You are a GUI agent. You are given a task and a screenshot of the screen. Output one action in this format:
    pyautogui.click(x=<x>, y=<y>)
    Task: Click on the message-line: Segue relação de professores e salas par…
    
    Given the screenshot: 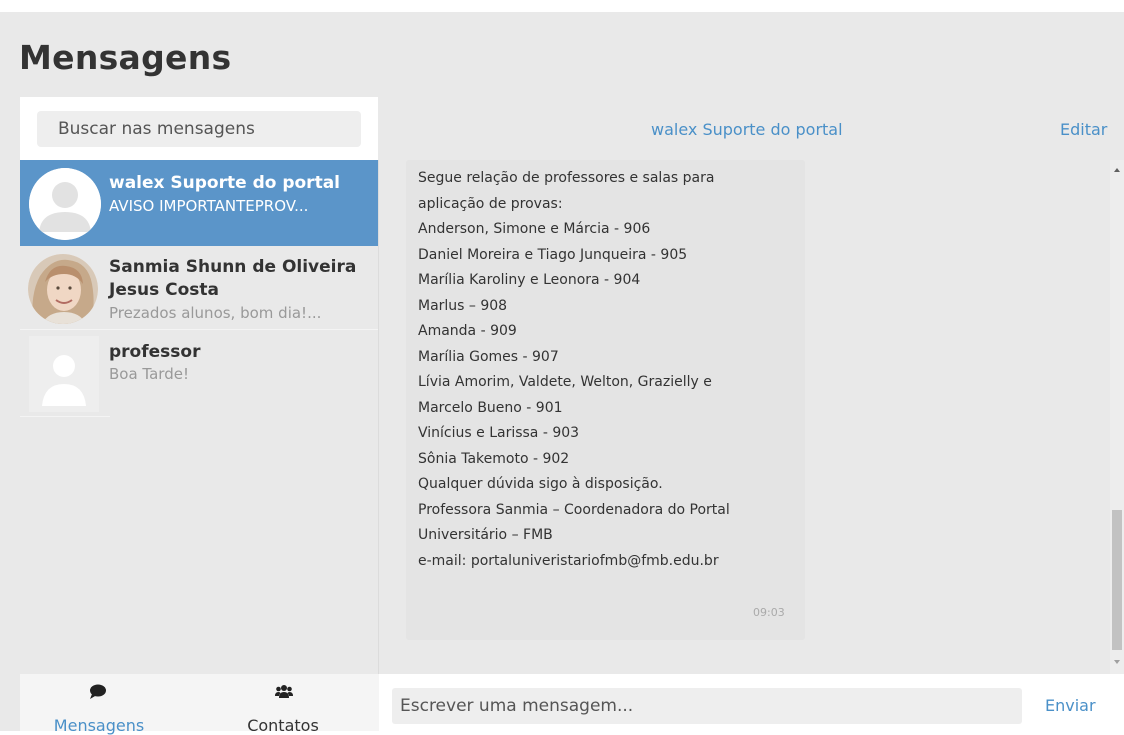 What is the action you would take?
    pyautogui.click(x=566, y=178)
    